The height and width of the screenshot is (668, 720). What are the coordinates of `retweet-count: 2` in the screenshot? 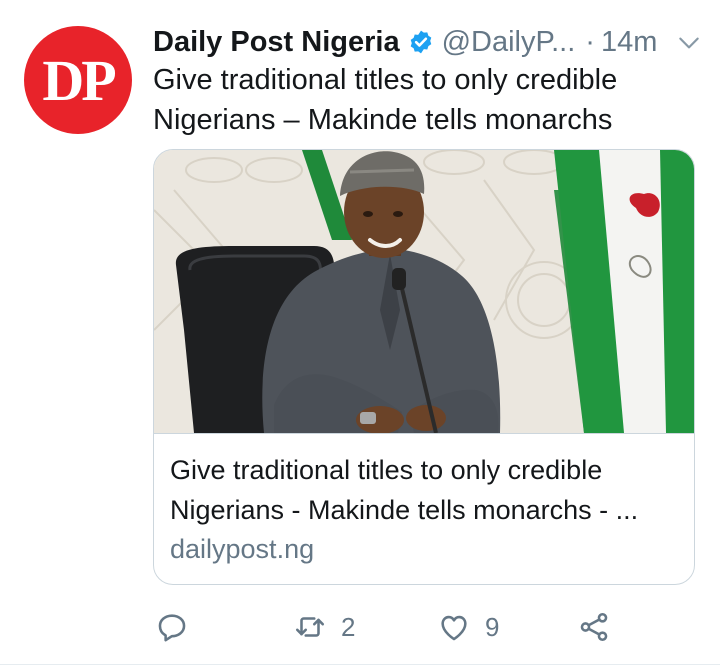 It's located at (348, 626).